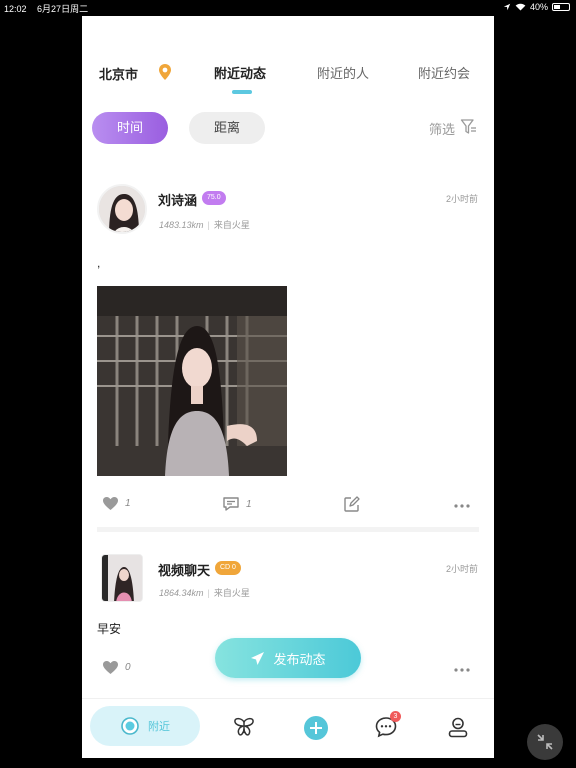  Describe the element at coordinates (288, 129) in the screenshot. I see `filter-row: 时间 距离 筛选` at that location.